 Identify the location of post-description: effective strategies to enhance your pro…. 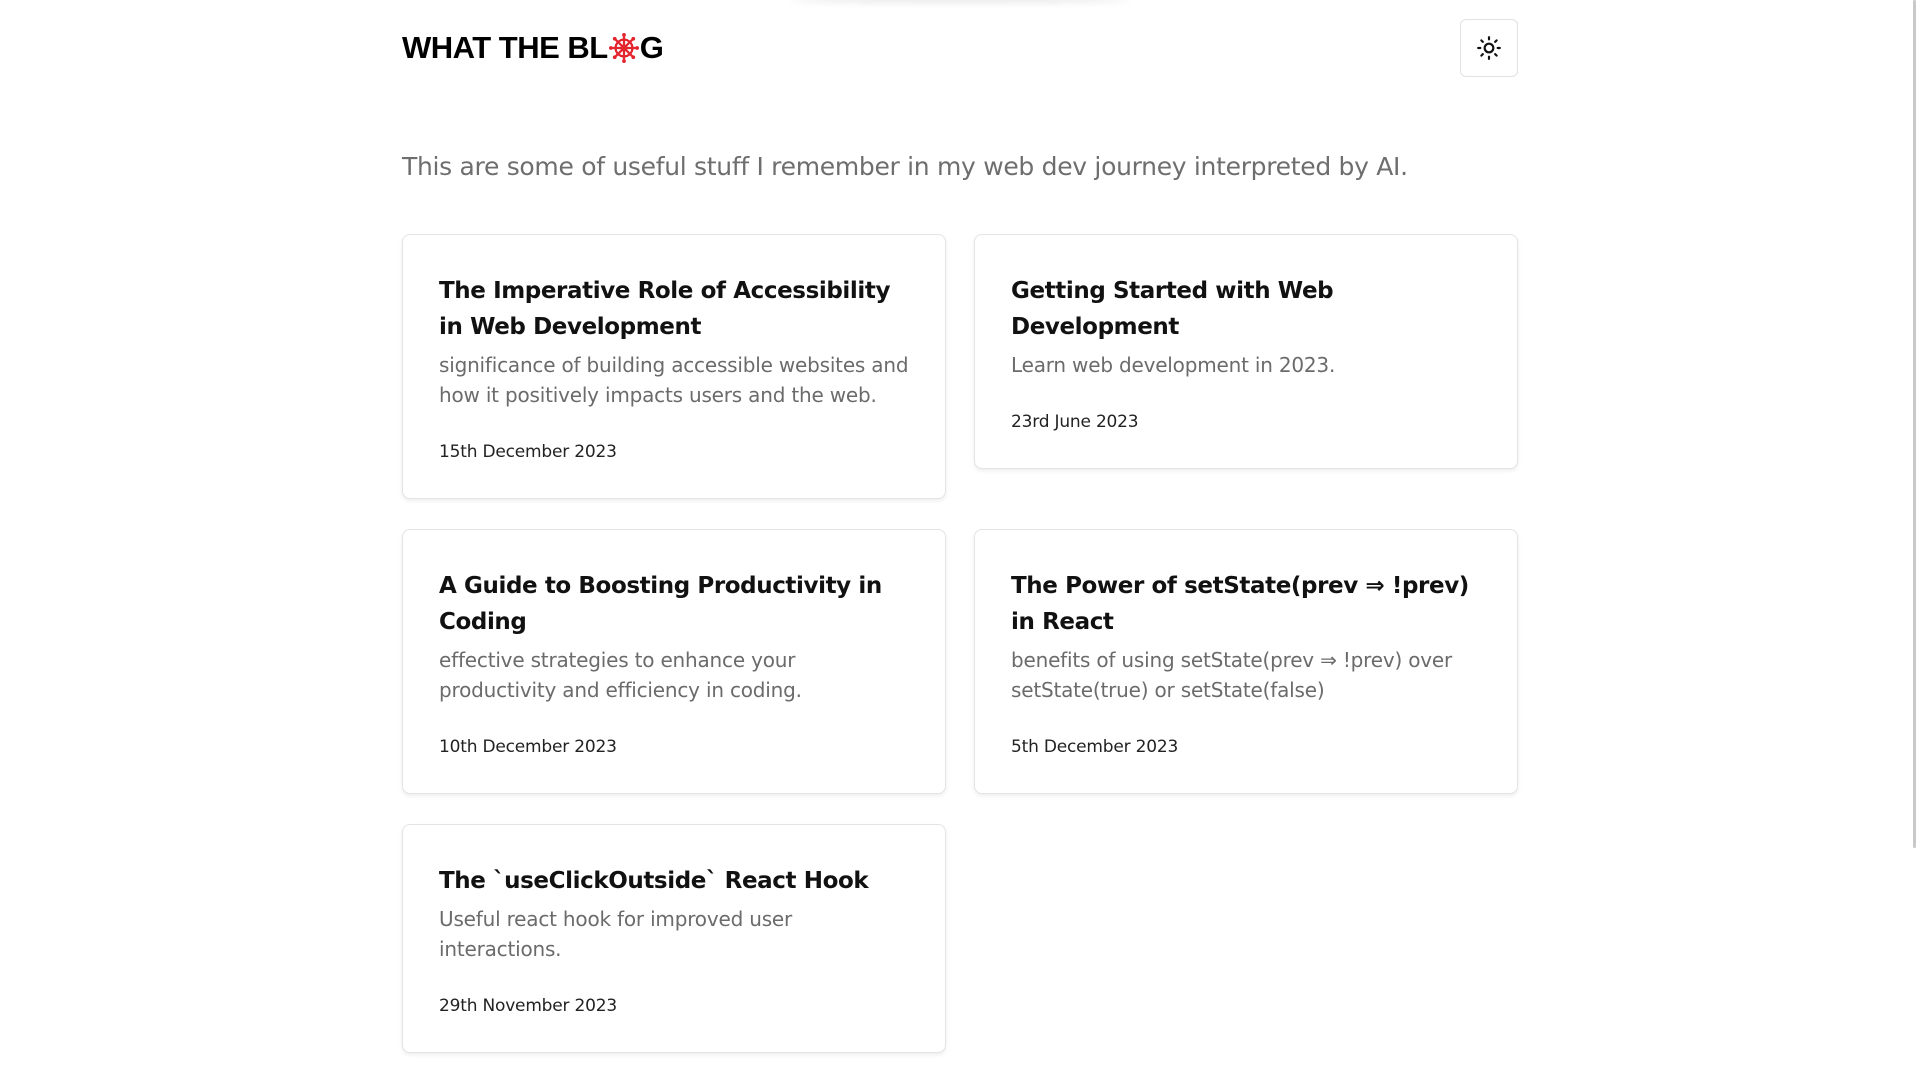
(620, 675).